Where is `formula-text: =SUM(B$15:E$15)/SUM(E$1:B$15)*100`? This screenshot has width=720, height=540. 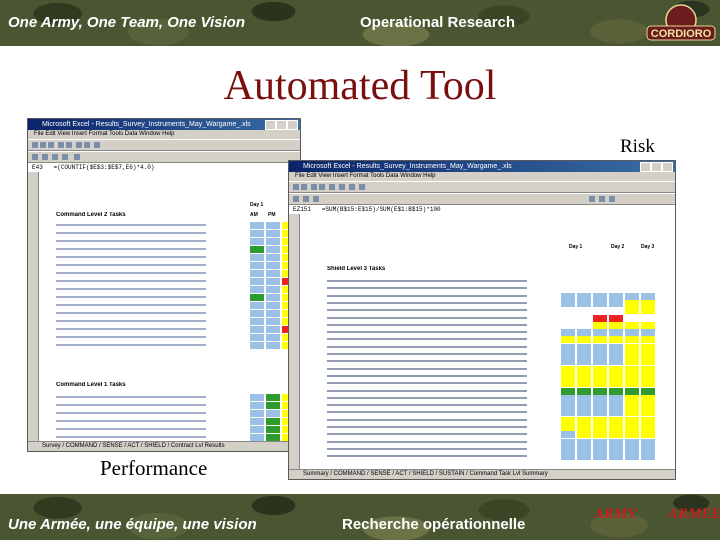 formula-text: =SUM(B$15:E$15)/SUM(E$1:B$15)*100 is located at coordinates (381, 209).